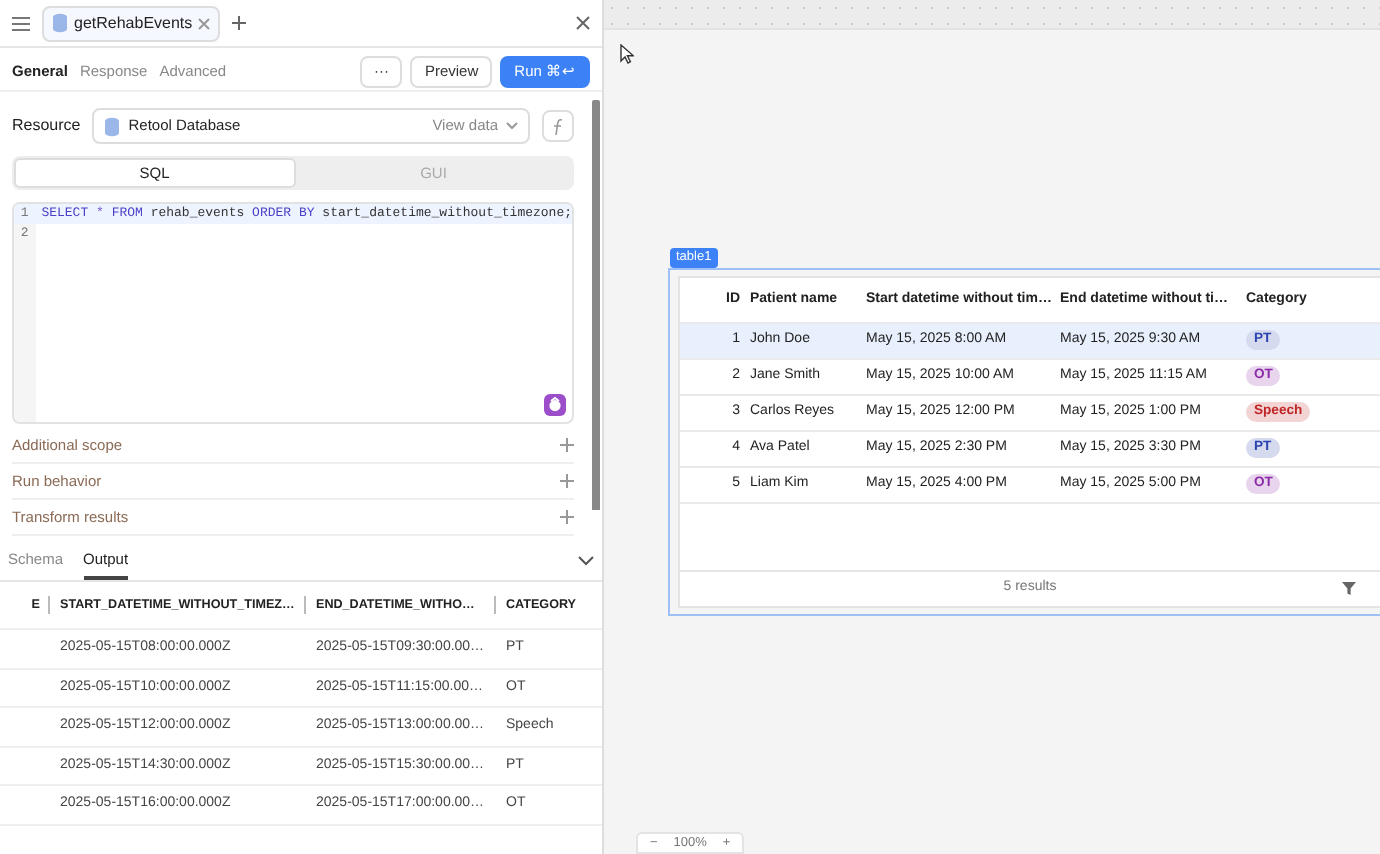 Image resolution: width=1380 pixels, height=854 pixels. Describe the element at coordinates (131, 23) in the screenshot. I see `query-tab: getRehabEvents` at that location.